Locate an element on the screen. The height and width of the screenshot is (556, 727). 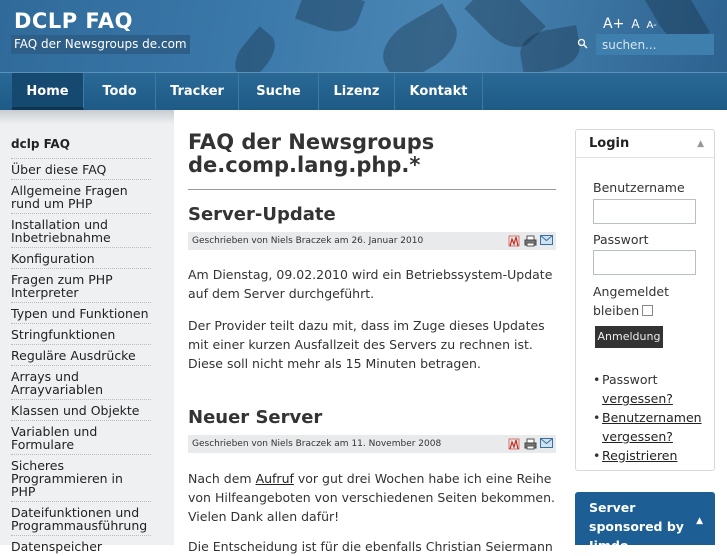
nav-item-lizenz: Lizenz is located at coordinates (357, 91).